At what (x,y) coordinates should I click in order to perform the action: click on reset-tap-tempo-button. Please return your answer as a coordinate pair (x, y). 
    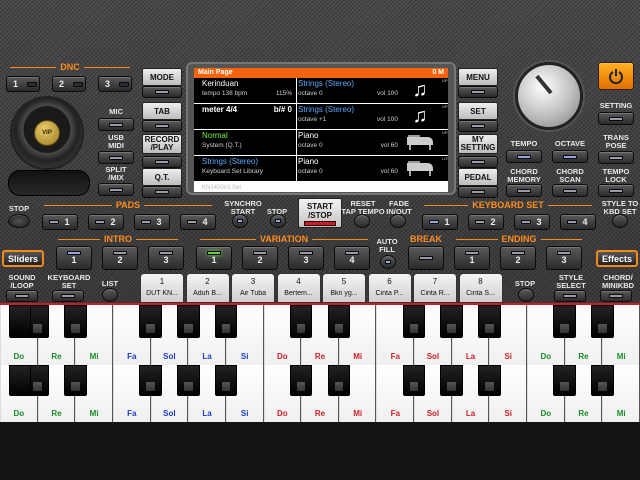
    Looking at the image, I should click on (362, 221).